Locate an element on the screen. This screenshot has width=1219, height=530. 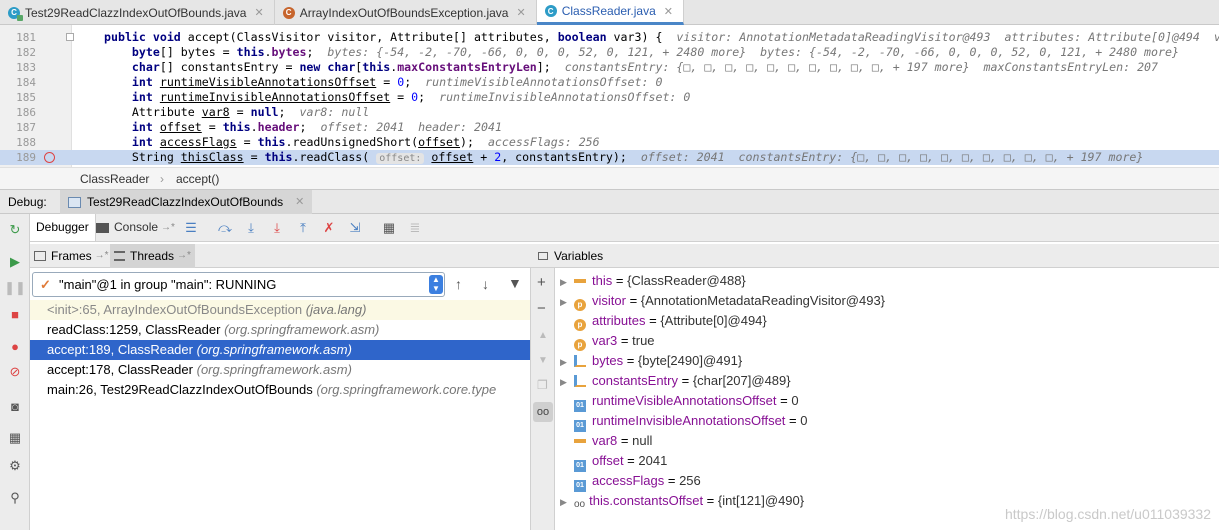
tab-classreader: C ClassReader.java ✕ is located at coordinates (610, 12).